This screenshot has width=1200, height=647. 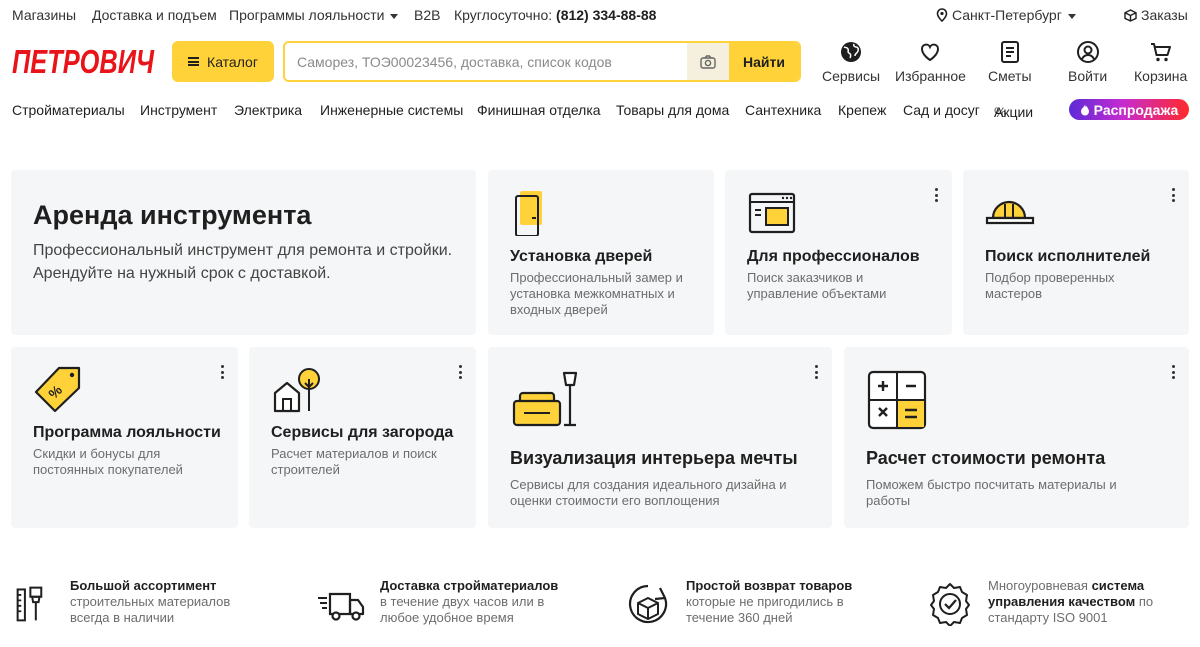 I want to click on orders-label: Заказы, so click(x=1164, y=15).